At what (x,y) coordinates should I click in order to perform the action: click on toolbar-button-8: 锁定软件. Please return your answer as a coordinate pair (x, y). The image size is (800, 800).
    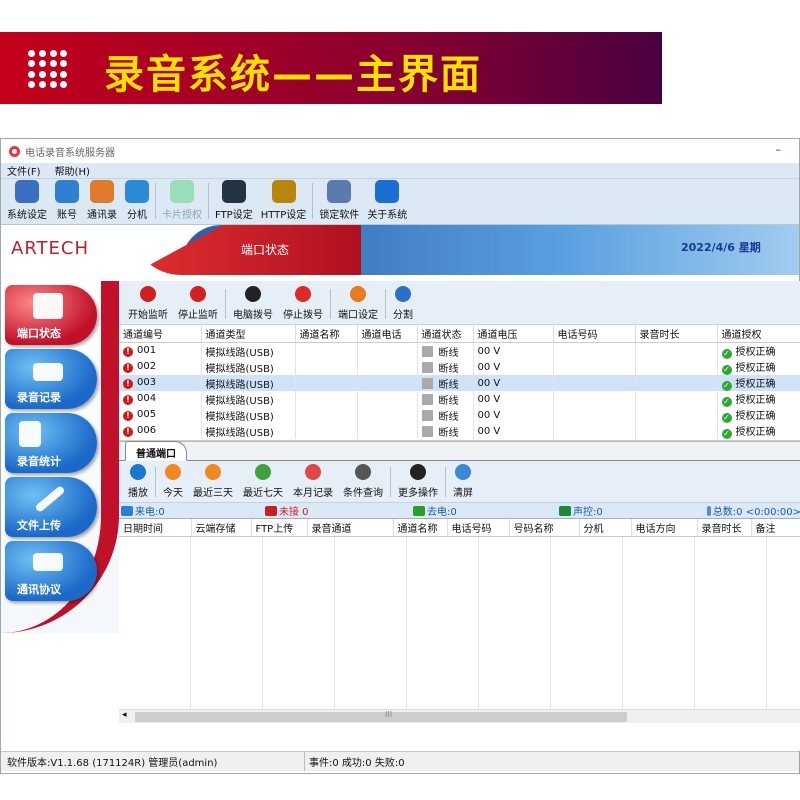
    Looking at the image, I should click on (339, 202).